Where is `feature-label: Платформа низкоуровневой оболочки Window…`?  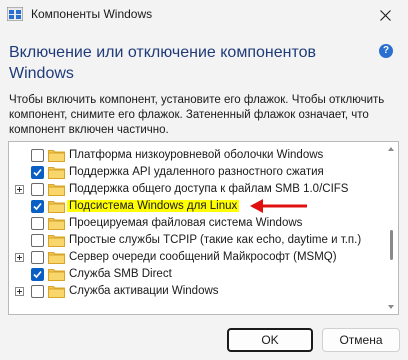 feature-label: Платформа низкоуровневой оболочки Window… is located at coordinates (196, 155).